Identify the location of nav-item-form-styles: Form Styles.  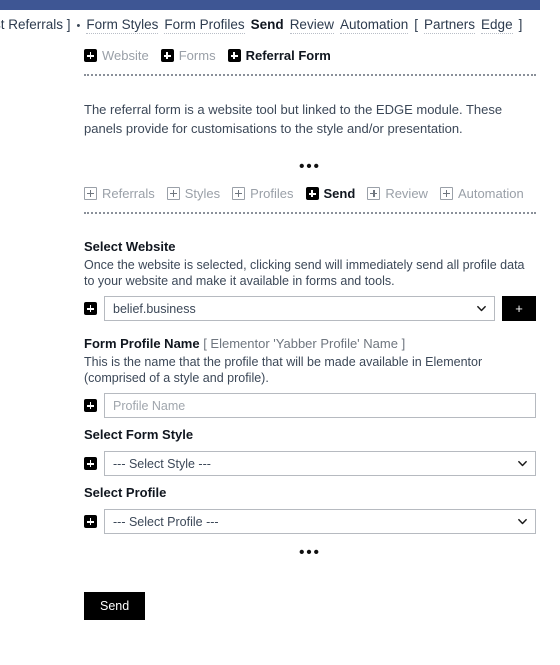
(122, 25).